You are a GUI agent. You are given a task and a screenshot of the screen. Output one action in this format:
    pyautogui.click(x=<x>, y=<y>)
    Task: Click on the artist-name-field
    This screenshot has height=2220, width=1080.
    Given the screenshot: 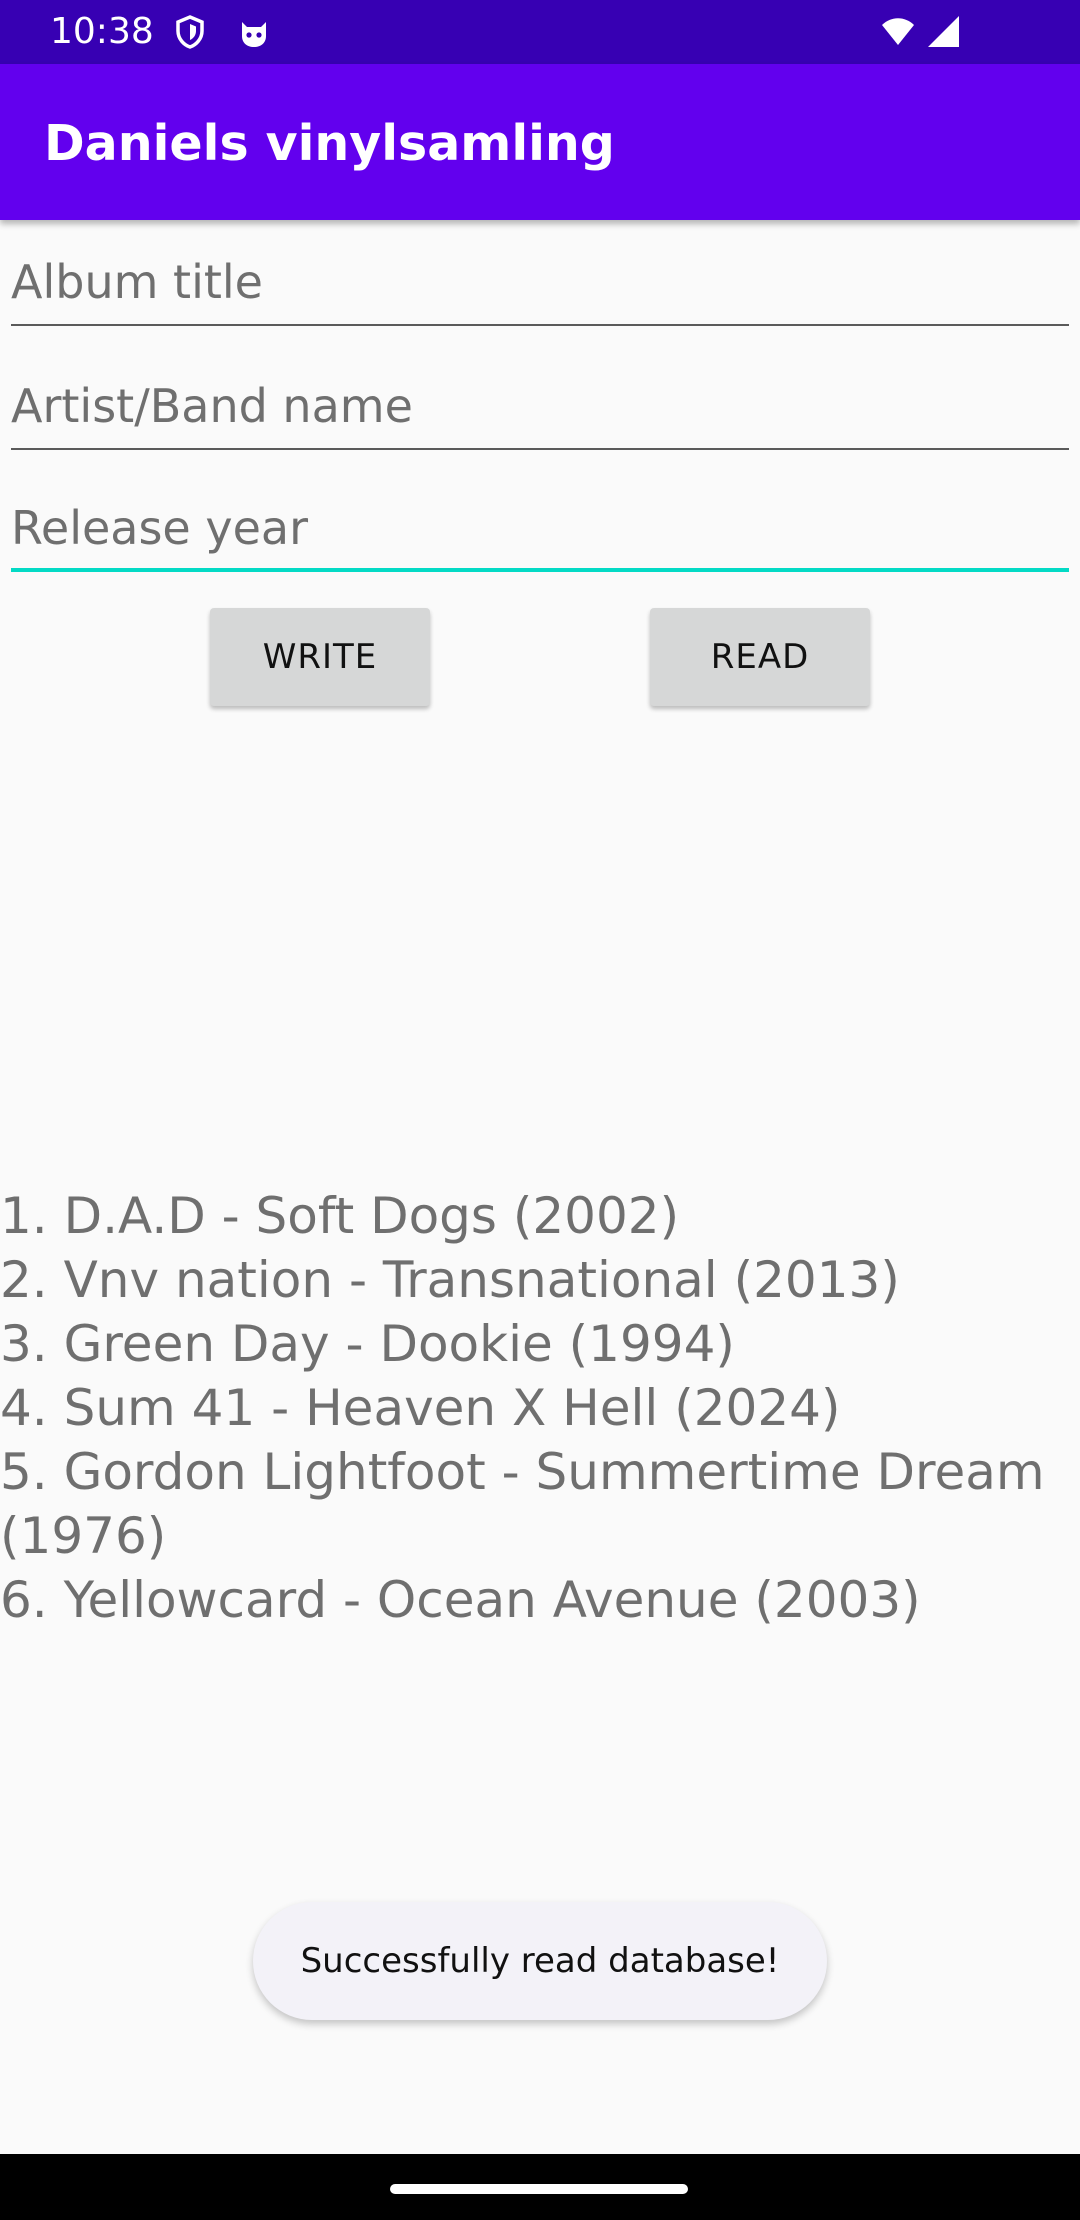 What is the action you would take?
    pyautogui.click(x=540, y=410)
    